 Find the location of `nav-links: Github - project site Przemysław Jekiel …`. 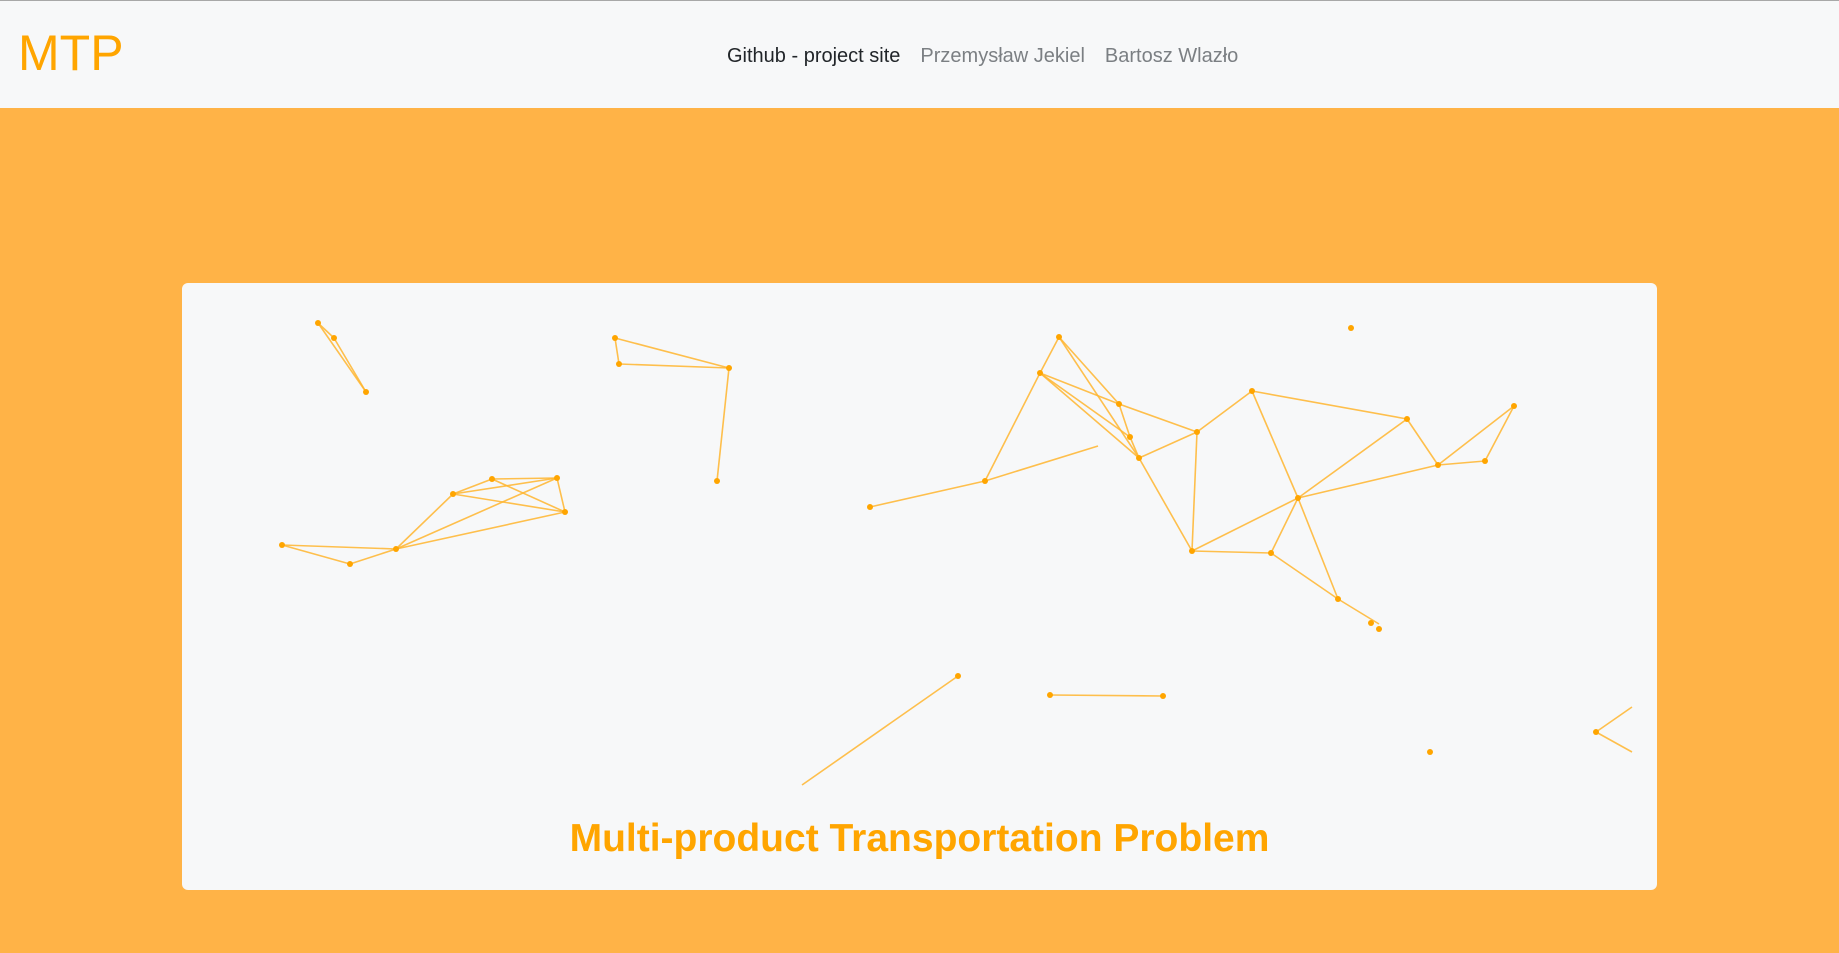

nav-links: Github - project site Przemysław Jekiel … is located at coordinates (982, 56).